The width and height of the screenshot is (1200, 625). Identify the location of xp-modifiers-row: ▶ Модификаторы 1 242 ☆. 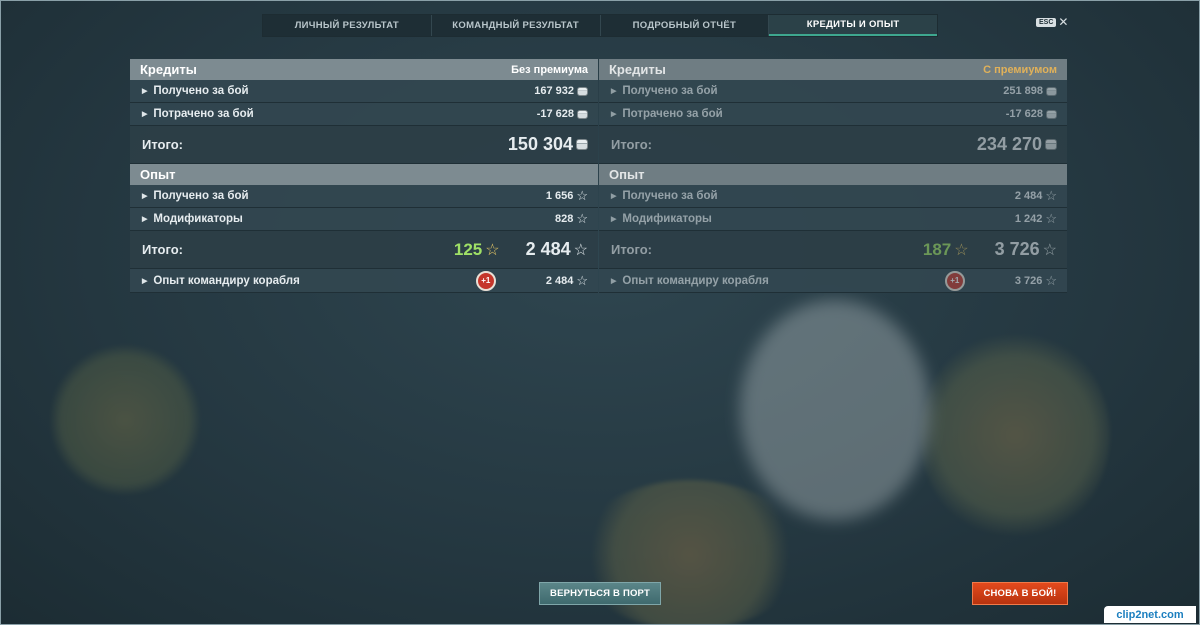
(833, 219).